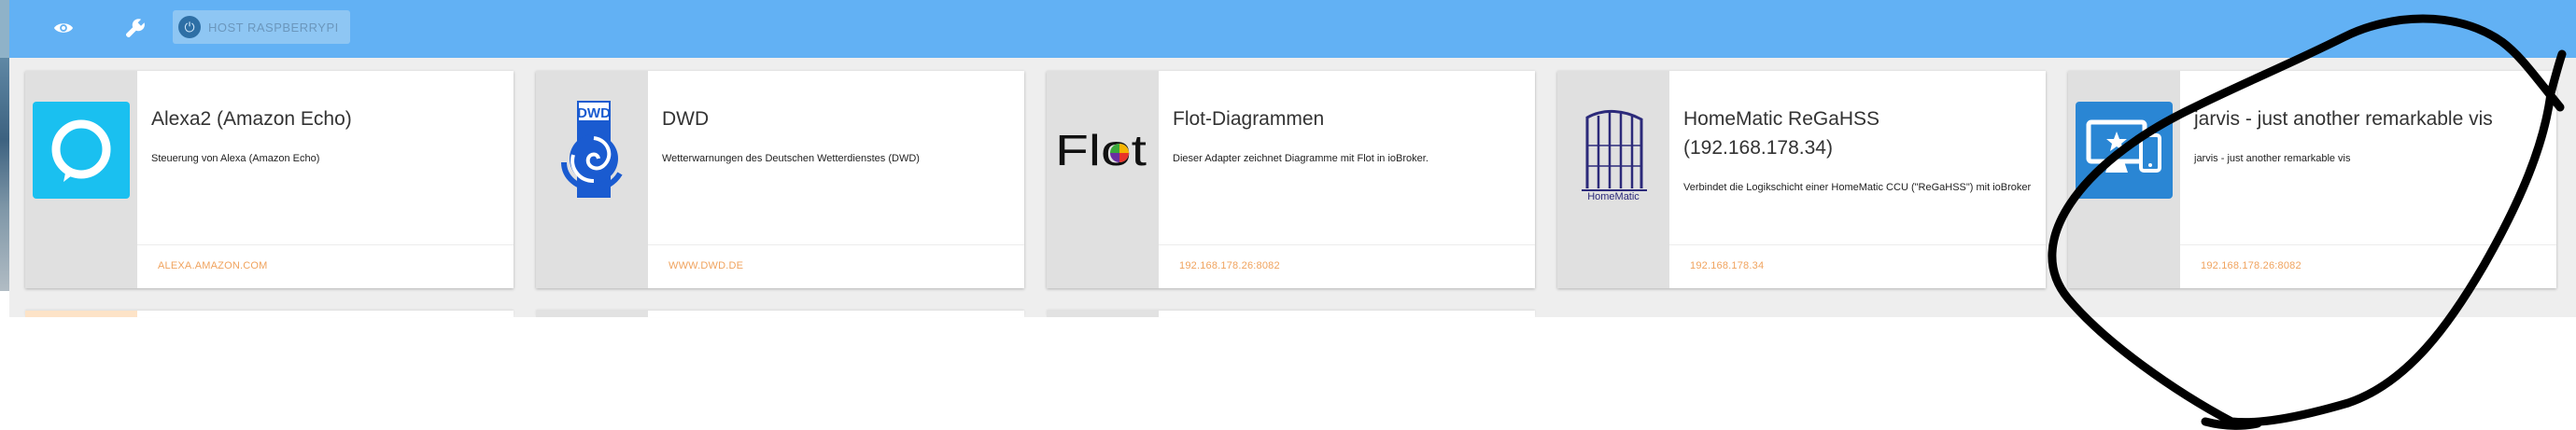  Describe the element at coordinates (2272, 158) in the screenshot. I see `adapter-description: jarvis - just another remarkable vis` at that location.